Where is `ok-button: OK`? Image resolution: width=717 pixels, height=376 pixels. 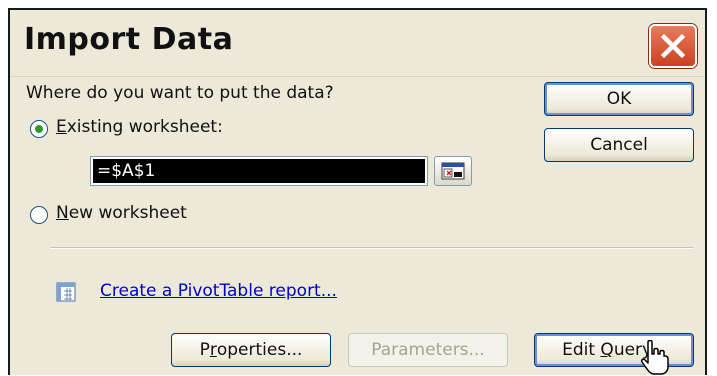
ok-button: OK is located at coordinates (619, 99).